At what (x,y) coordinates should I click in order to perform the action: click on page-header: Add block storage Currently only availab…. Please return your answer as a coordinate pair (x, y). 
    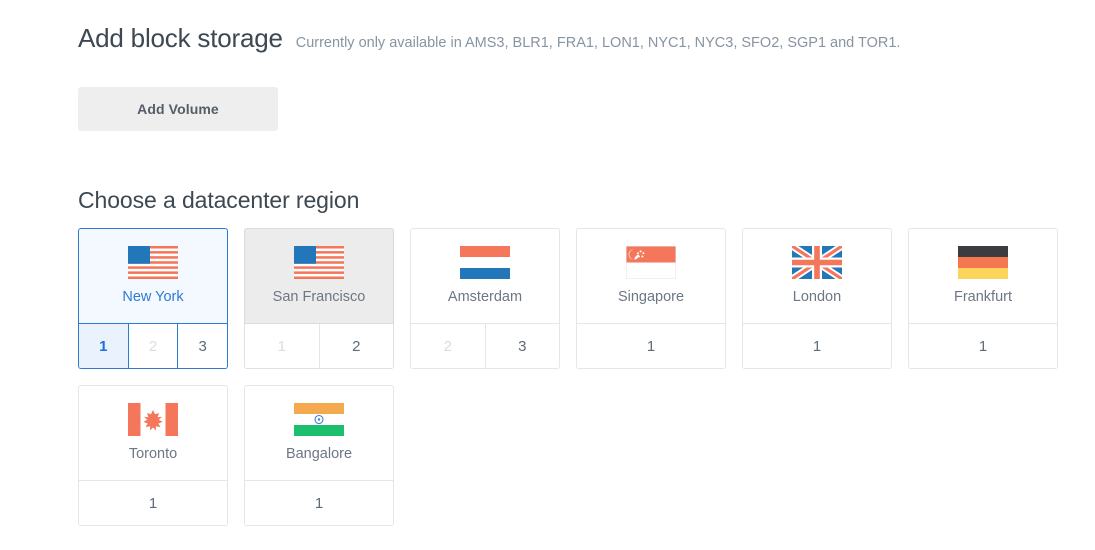
    Looking at the image, I should click on (489, 38).